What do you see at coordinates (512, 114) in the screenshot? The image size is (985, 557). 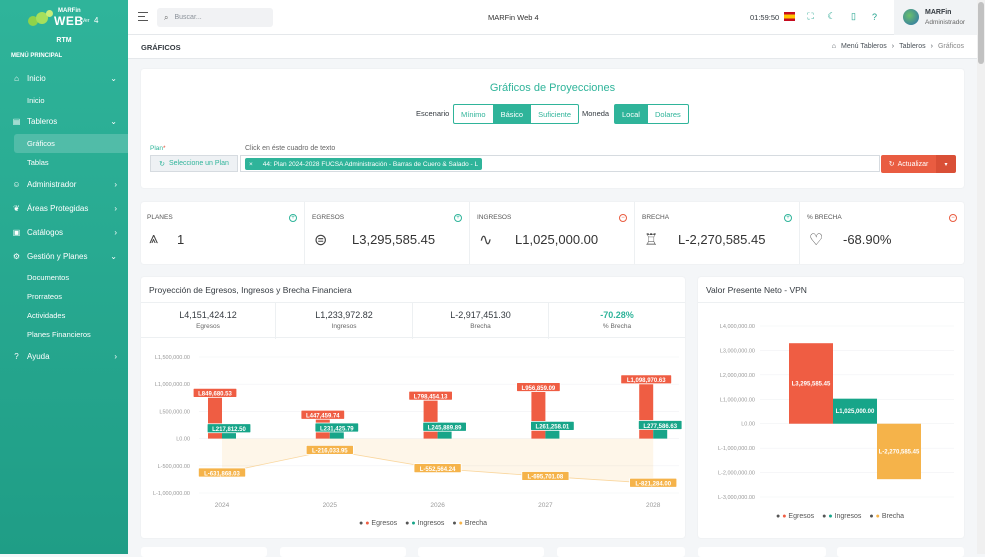 I see `escenario-option-selected: Básico` at bounding box center [512, 114].